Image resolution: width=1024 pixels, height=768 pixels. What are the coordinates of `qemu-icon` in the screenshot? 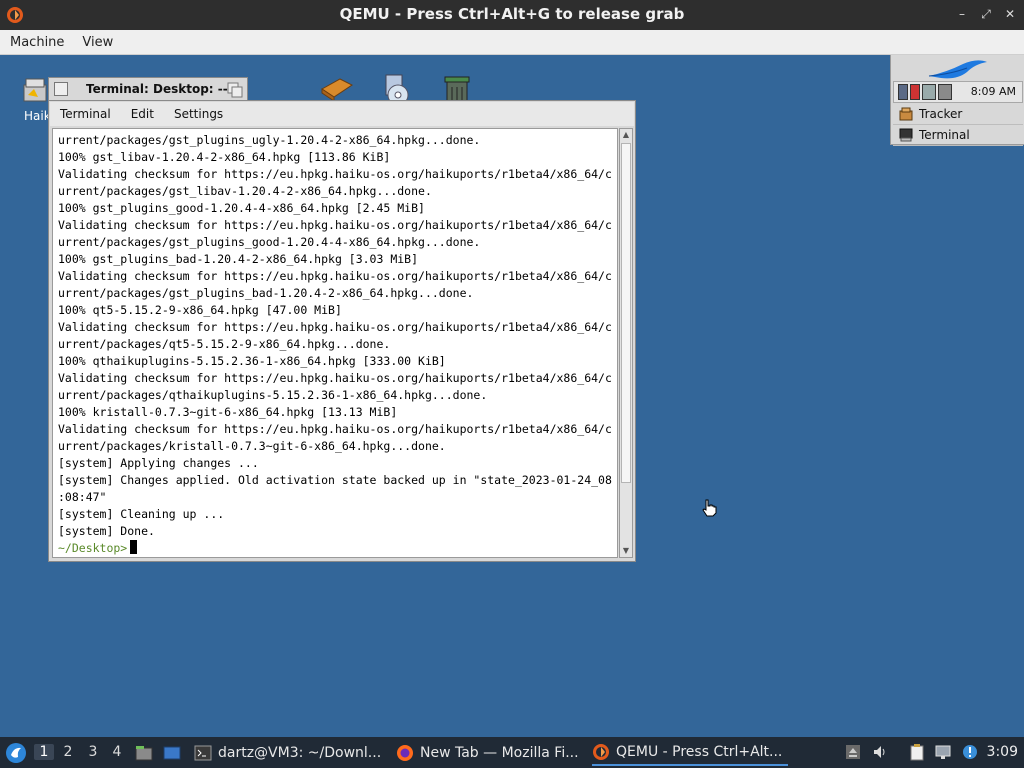 It's located at (601, 752).